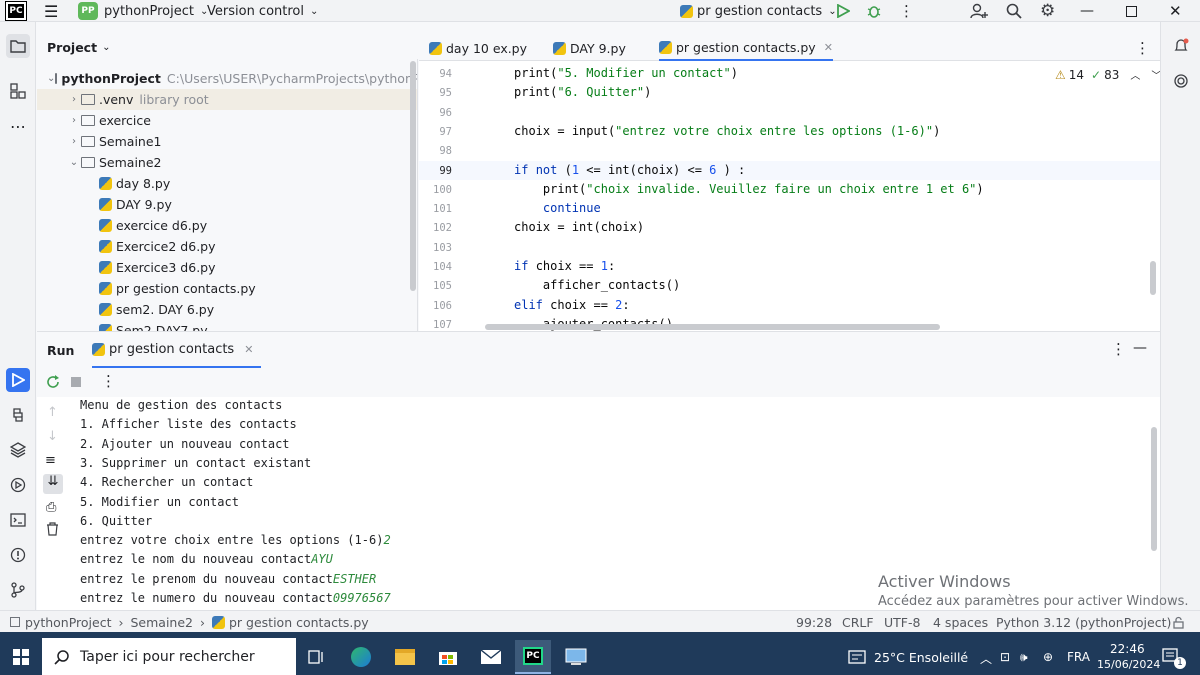 This screenshot has height=675, width=1200. What do you see at coordinates (1048, 657) in the screenshot?
I see `globe-language-icon: ⊕` at bounding box center [1048, 657].